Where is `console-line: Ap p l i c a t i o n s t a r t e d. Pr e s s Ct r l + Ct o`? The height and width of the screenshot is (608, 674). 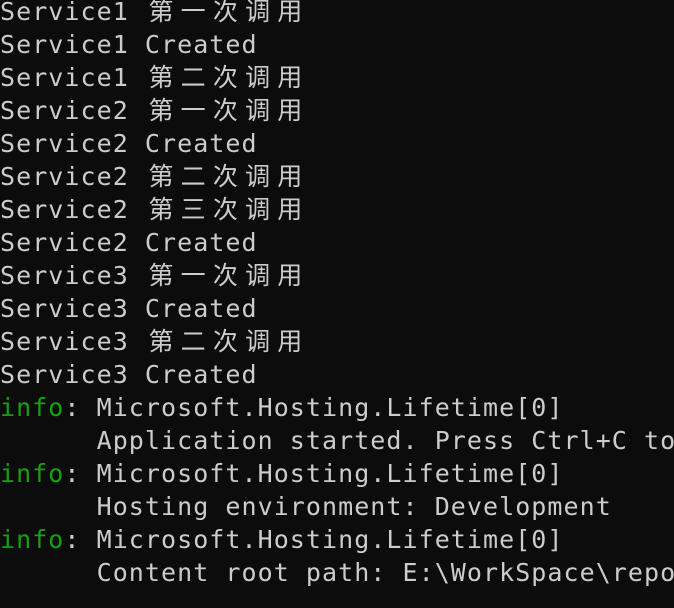 console-line: Ap p l i c a t i o n s t a r t e d. Pr e s s Ct r l + Ct o is located at coordinates (385, 440).